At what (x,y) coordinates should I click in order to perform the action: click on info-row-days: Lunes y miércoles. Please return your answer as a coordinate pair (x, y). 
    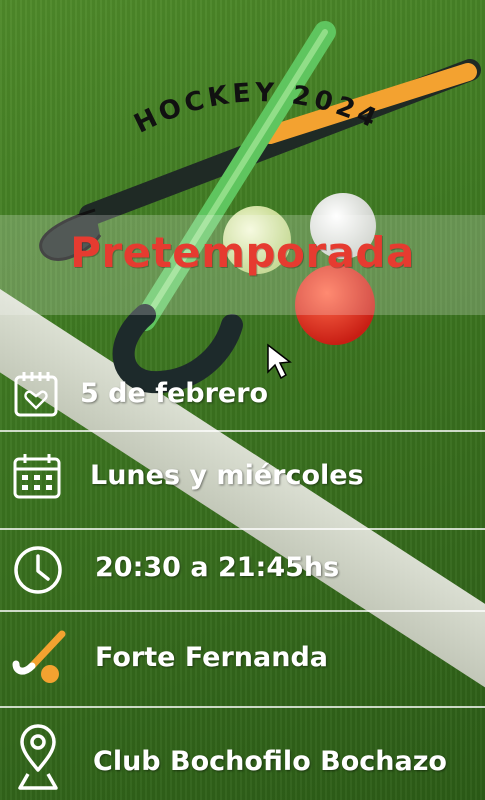
    Looking at the image, I should click on (242, 479).